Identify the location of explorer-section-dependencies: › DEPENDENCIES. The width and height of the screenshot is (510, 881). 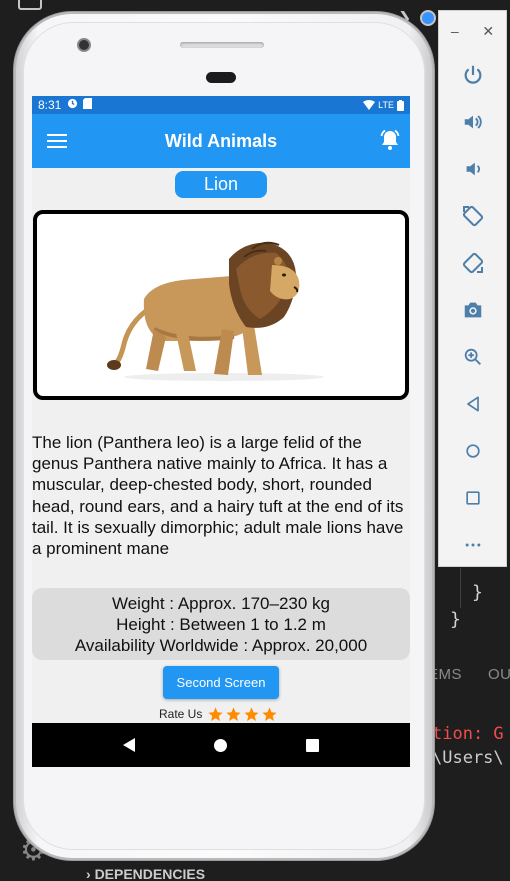
(145, 873).